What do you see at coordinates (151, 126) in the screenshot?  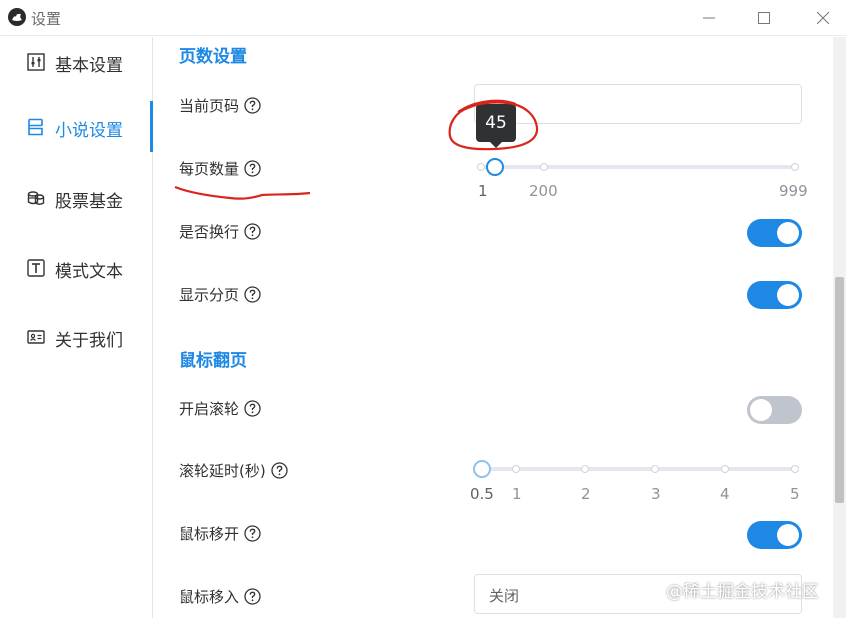 I see `active-indicator` at bounding box center [151, 126].